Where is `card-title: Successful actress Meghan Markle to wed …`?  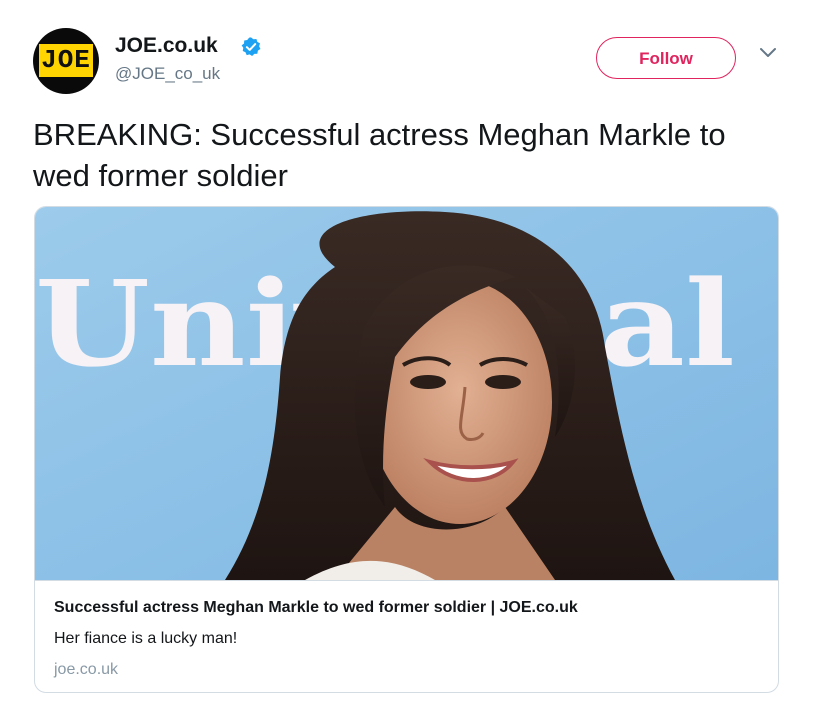 card-title: Successful actress Meghan Markle to wed … is located at coordinates (316, 608).